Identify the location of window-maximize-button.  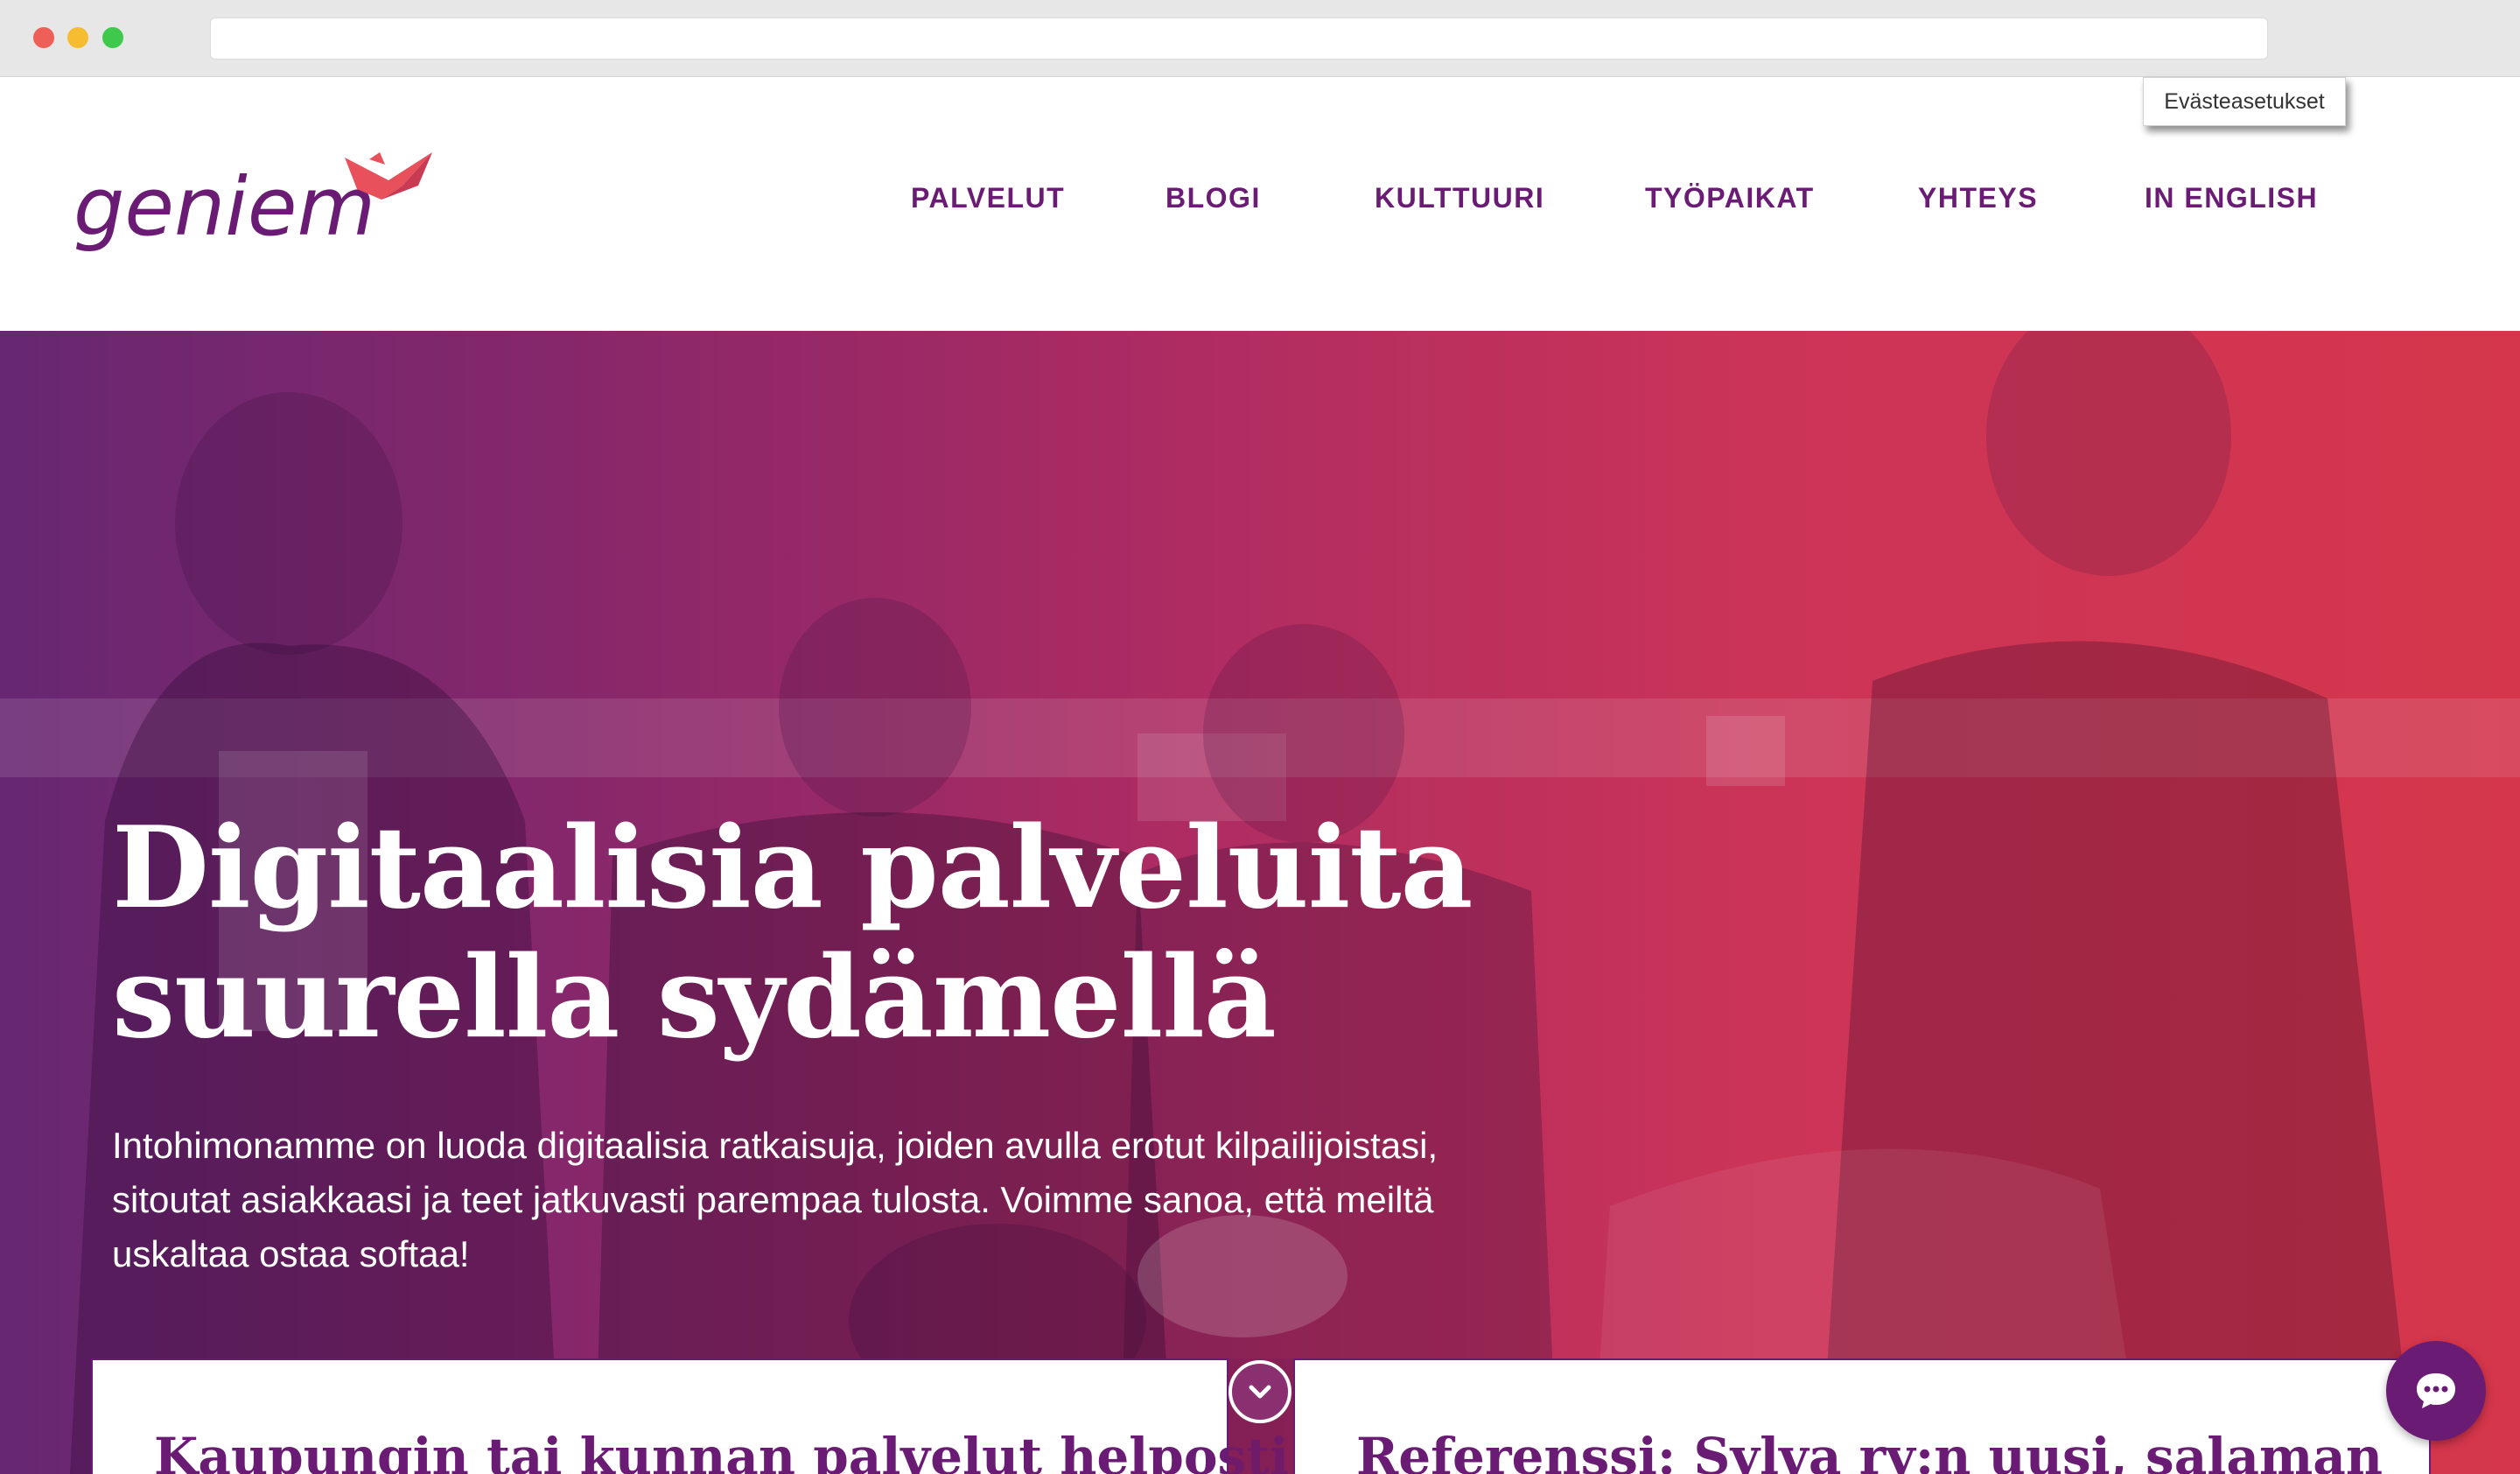
(112, 37).